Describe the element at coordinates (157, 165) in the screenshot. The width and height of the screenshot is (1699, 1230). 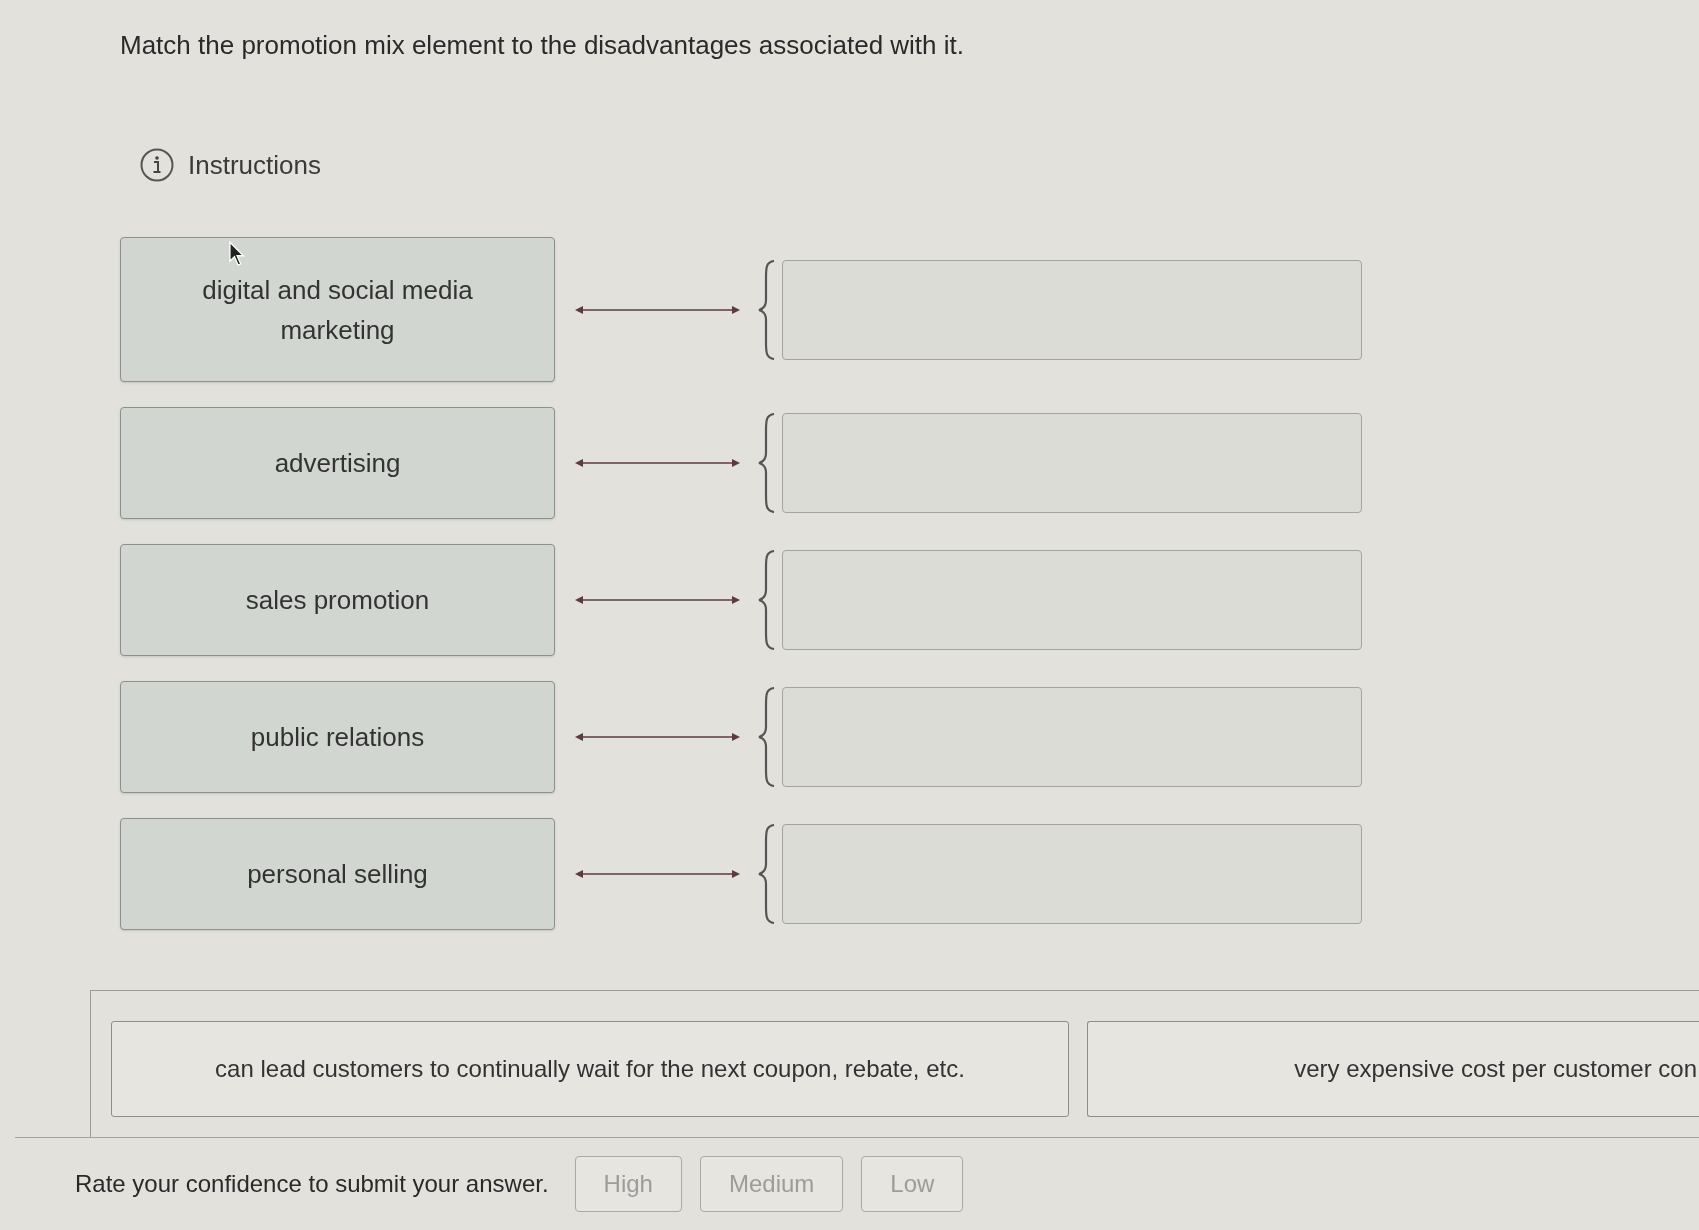
I see `info-icon` at that location.